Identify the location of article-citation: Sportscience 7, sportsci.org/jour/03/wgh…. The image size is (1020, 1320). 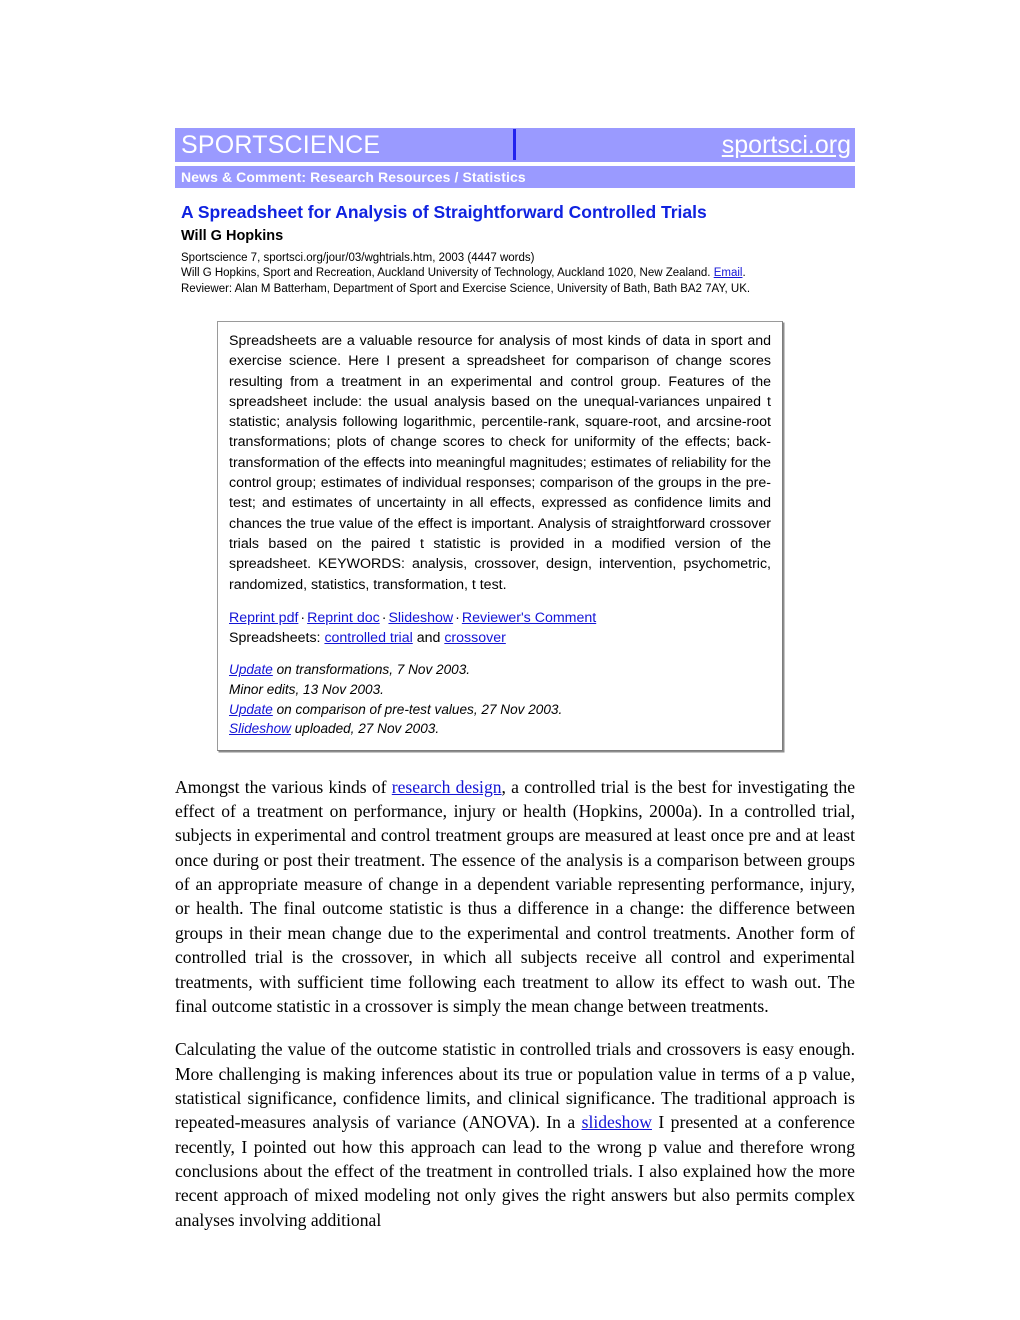
(358, 258).